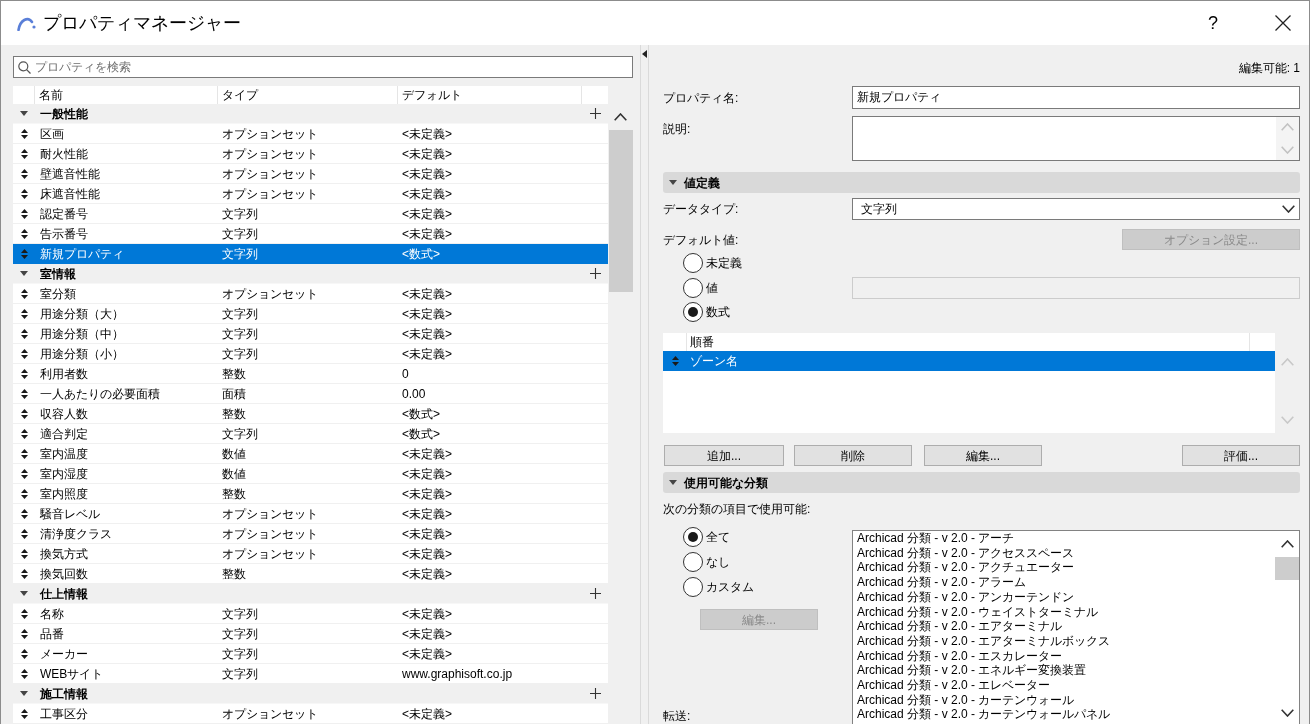  What do you see at coordinates (310, 674) in the screenshot?
I see `table-row: WEBサイト 文字列 www.graphisoft.co.jp` at bounding box center [310, 674].